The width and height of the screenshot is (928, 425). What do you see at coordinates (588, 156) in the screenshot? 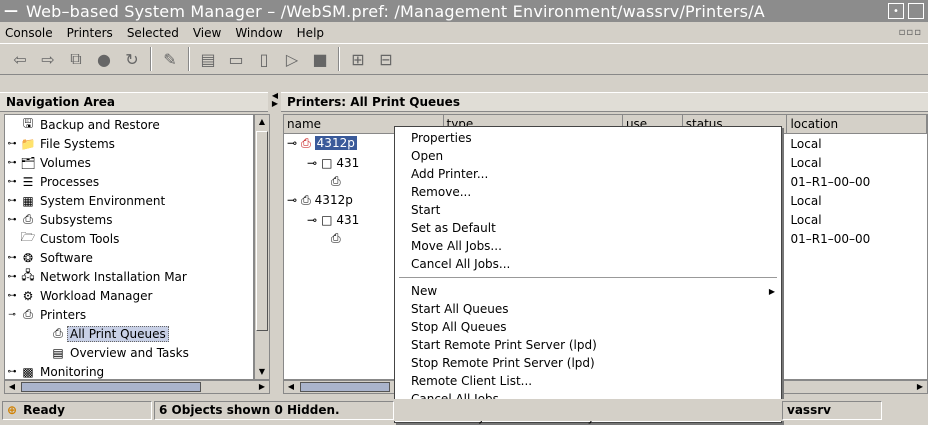
I see `menu-item-open: Open` at bounding box center [588, 156].